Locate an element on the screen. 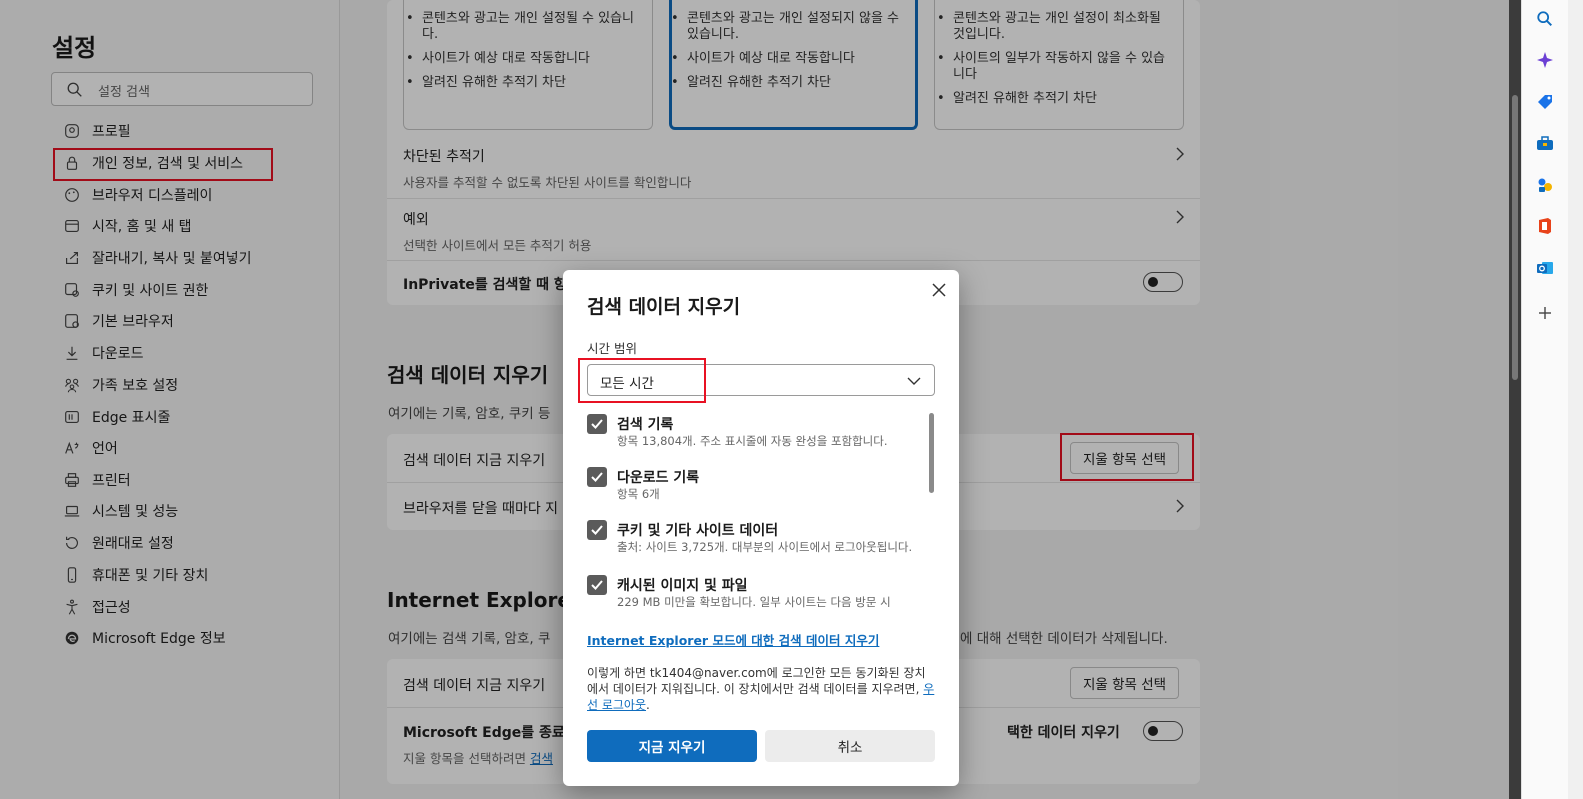 The image size is (1583, 799). cancel-button: 취소 is located at coordinates (850, 746).